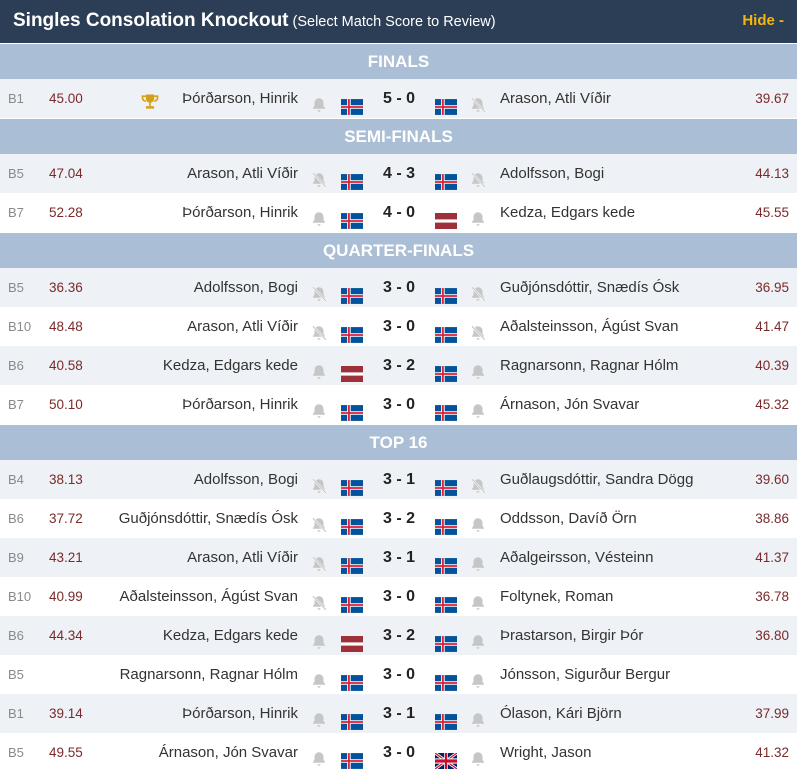 The height and width of the screenshot is (784, 797). What do you see at coordinates (568, 518) in the screenshot?
I see `player2-name: Oddsson, Davíð Örn` at bounding box center [568, 518].